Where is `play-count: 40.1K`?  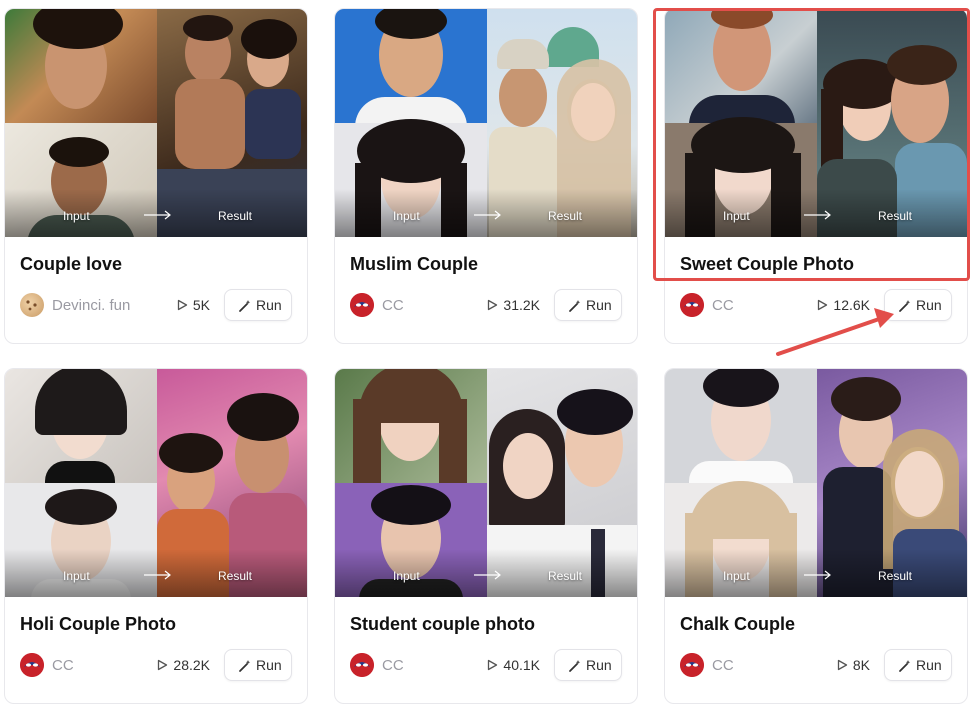 play-count: 40.1K is located at coordinates (521, 665).